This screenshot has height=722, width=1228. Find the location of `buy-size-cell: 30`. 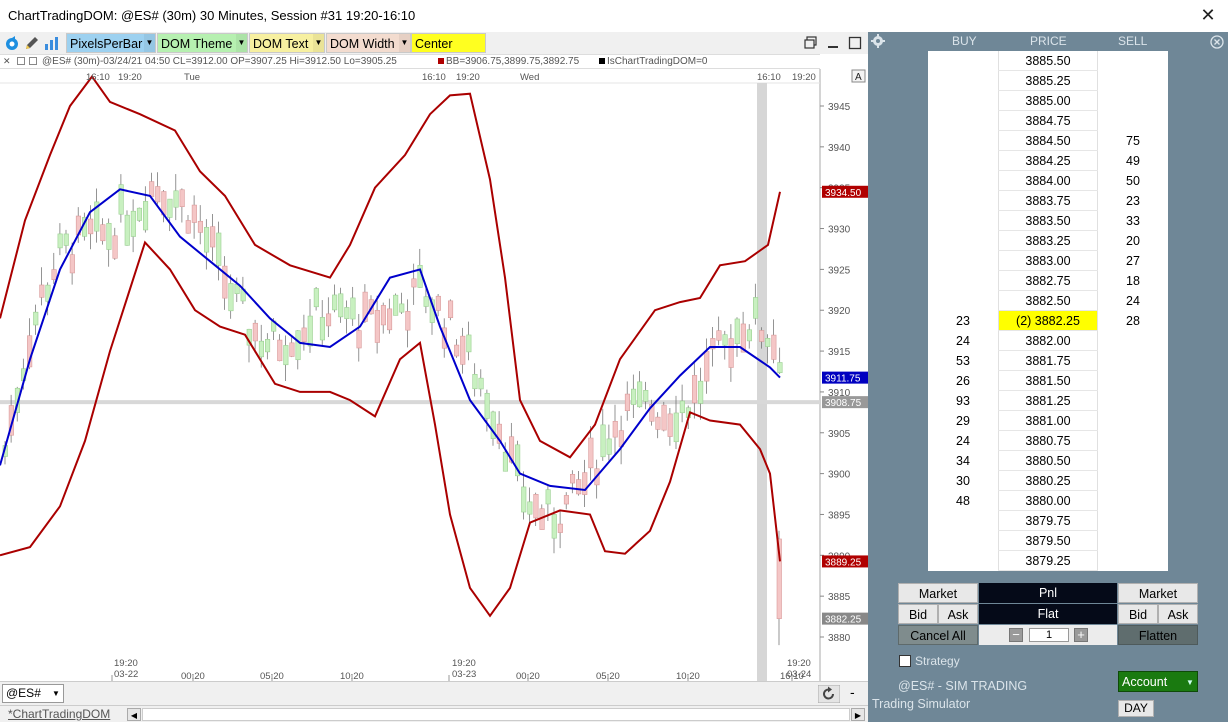

buy-size-cell: 30 is located at coordinates (963, 481).